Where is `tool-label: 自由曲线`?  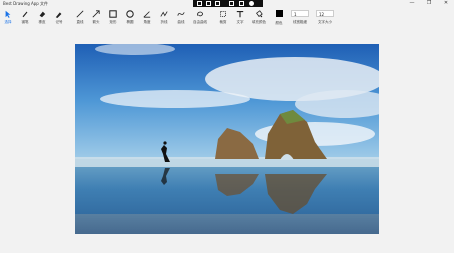
tool-label: 自由曲线 is located at coordinates (200, 22).